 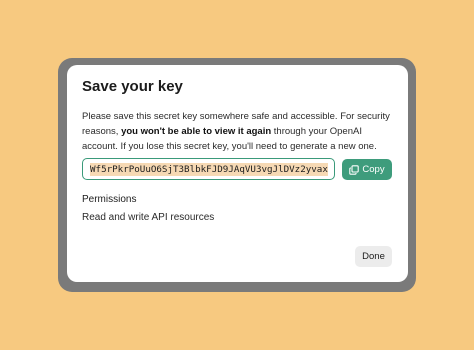 What do you see at coordinates (109, 199) in the screenshot?
I see `permissions-heading: Permissions` at bounding box center [109, 199].